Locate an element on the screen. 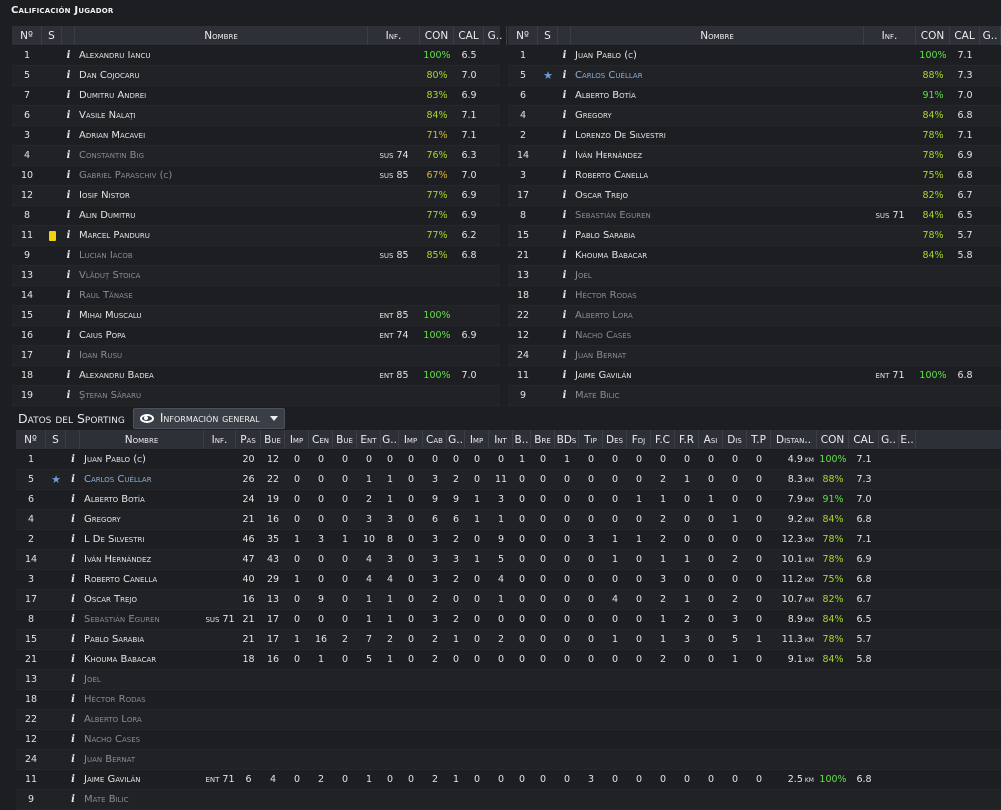 This screenshot has height=810, width=1001. player-row: 11 i Marcel Panduru 77% 6.2 is located at coordinates (256, 236).